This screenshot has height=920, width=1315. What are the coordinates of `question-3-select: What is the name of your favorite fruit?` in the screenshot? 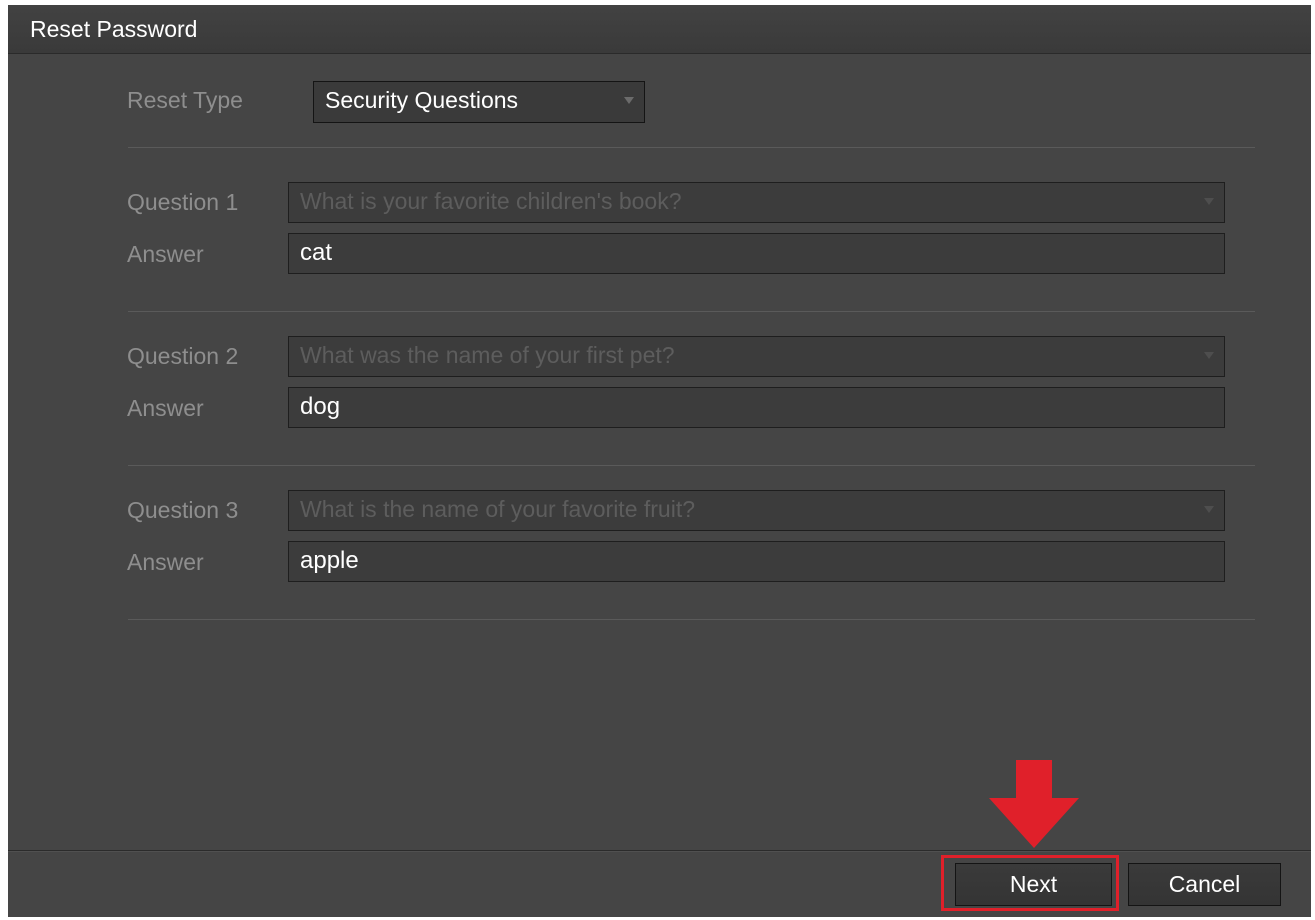 It's located at (756, 510).